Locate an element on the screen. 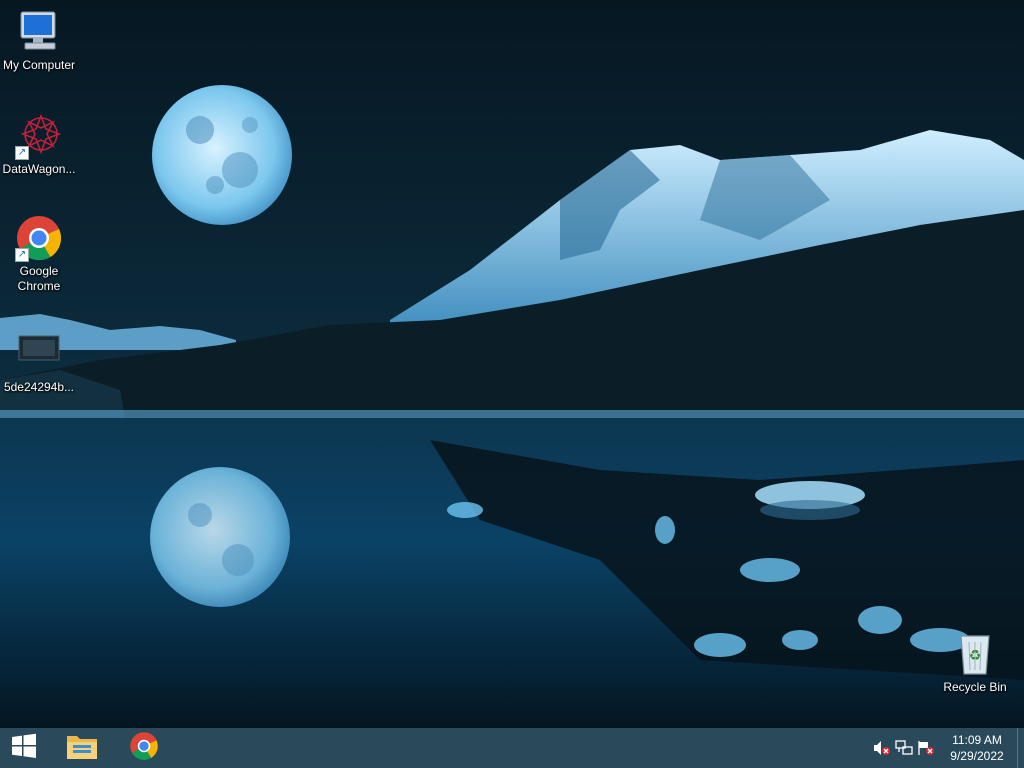  desktop-icon-my-computer: My Computer is located at coordinates (39, 40).